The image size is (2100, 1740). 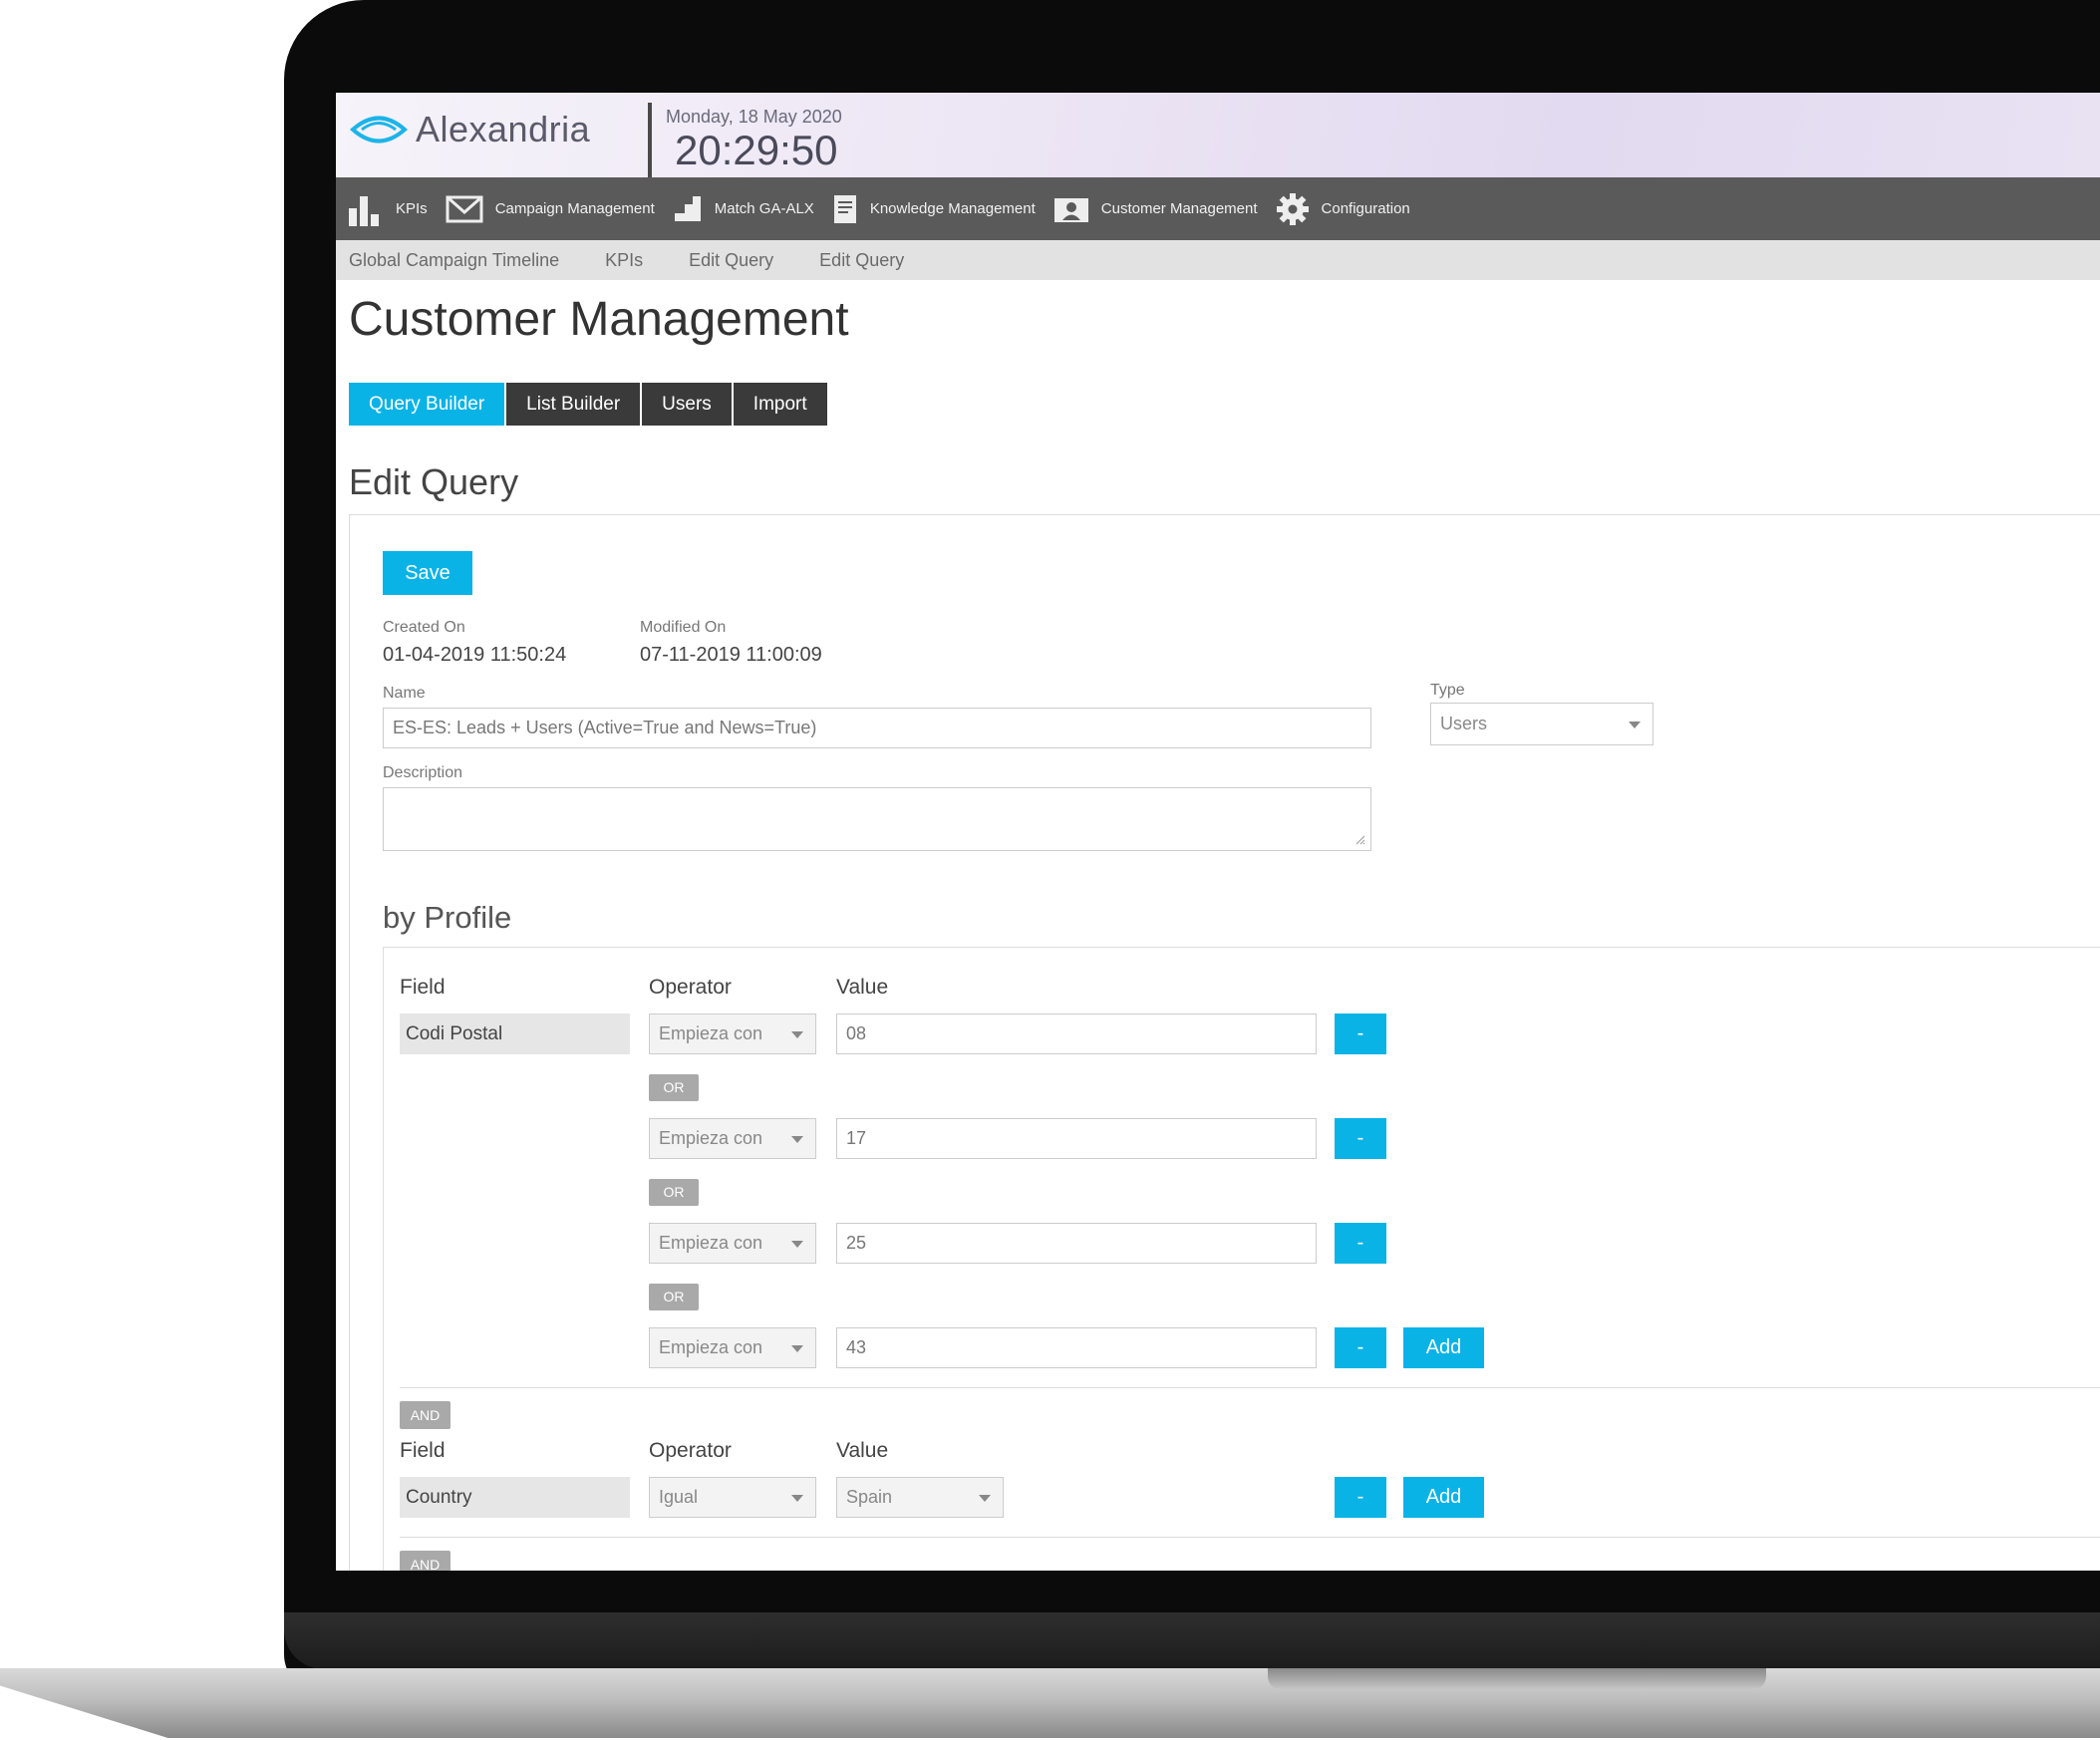 I want to click on operator-select-value: Igual, so click(x=679, y=1497).